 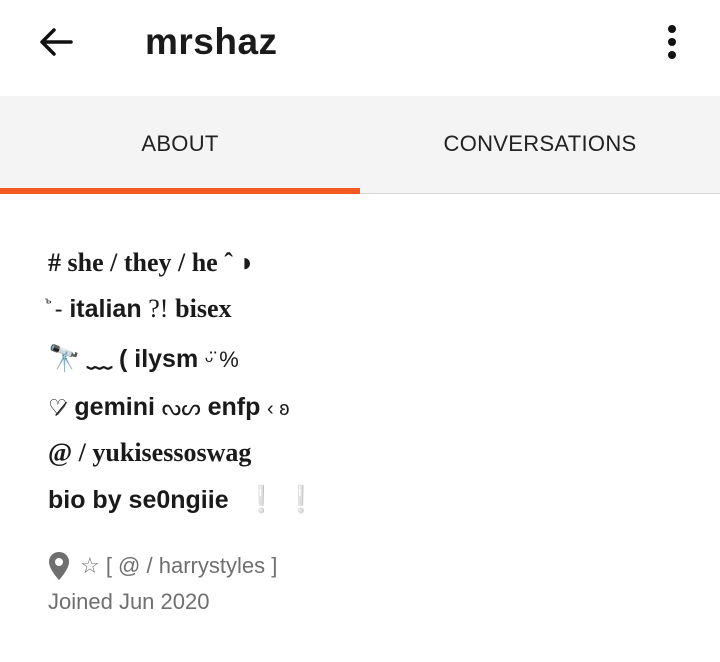 What do you see at coordinates (211, 41) in the screenshot?
I see `page-title: mrshaz` at bounding box center [211, 41].